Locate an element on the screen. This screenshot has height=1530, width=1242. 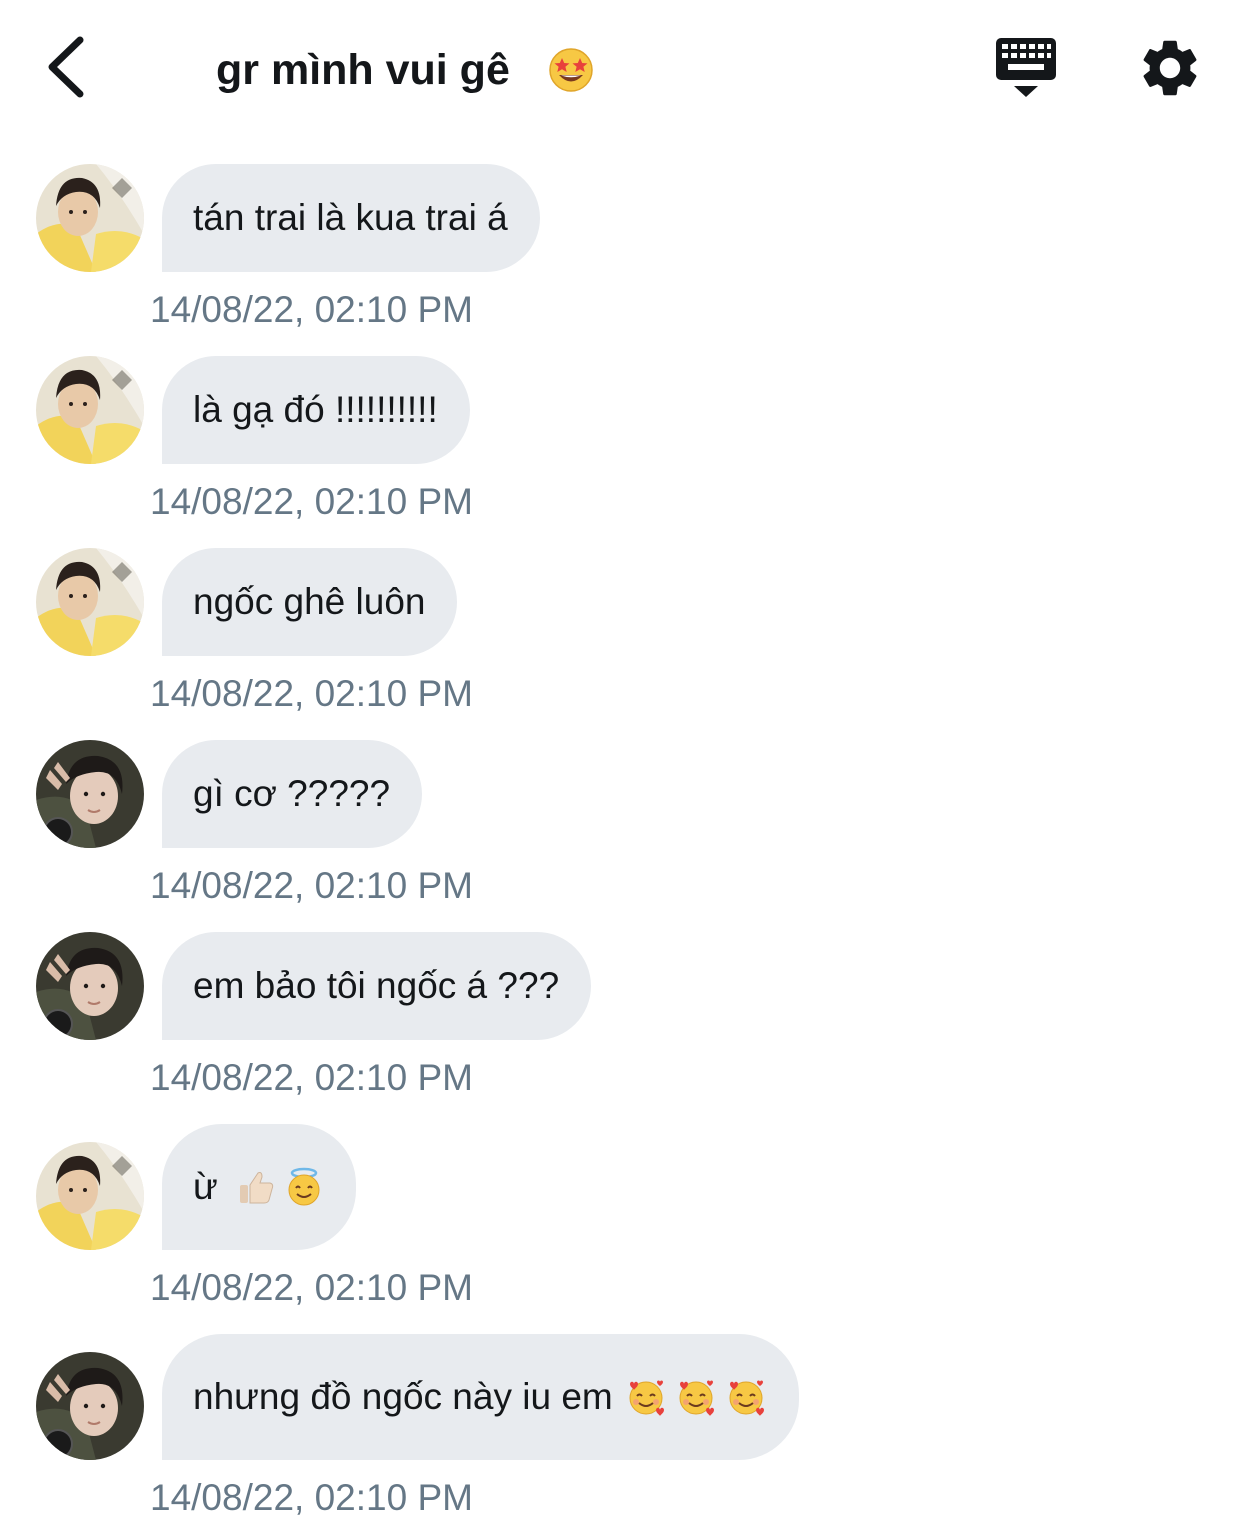
message-bubble: ngốc ghê luôn is located at coordinates (310, 602).